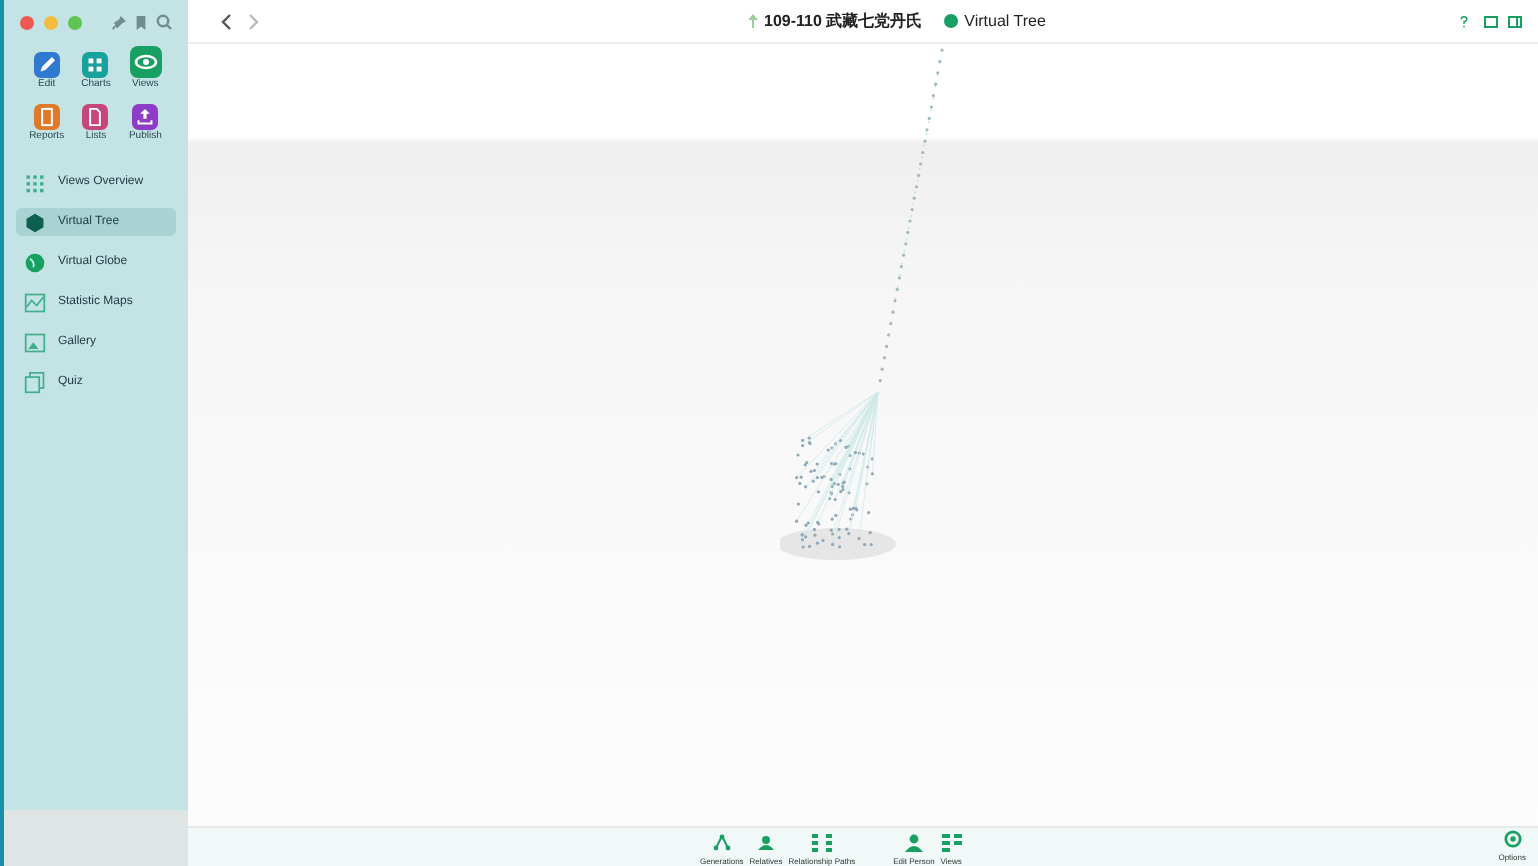 Image resolution: width=1538 pixels, height=866 pixels. Describe the element at coordinates (1491, 21) in the screenshot. I see `window-icon` at that location.